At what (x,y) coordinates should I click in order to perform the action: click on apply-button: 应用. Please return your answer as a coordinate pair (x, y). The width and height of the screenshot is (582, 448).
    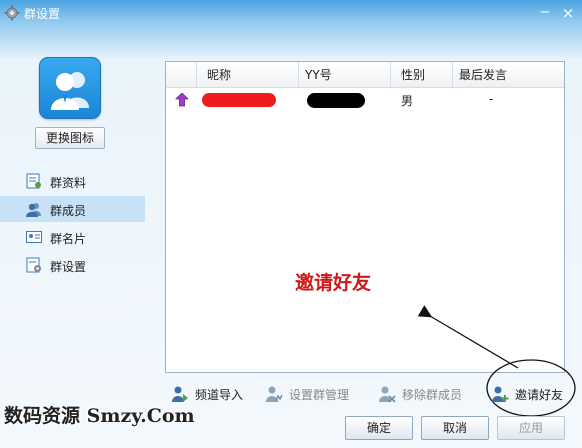
    Looking at the image, I should click on (531, 428).